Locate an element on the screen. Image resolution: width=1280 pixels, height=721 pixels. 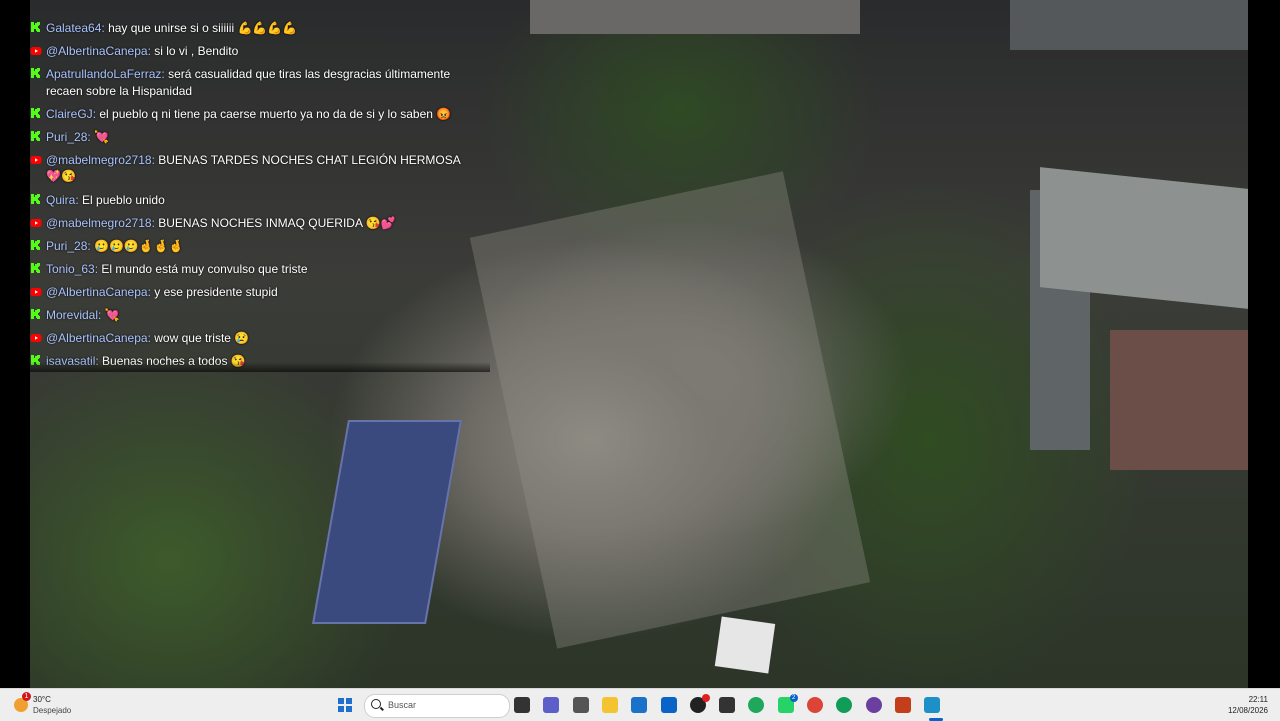
sports-court is located at coordinates (387, 522).